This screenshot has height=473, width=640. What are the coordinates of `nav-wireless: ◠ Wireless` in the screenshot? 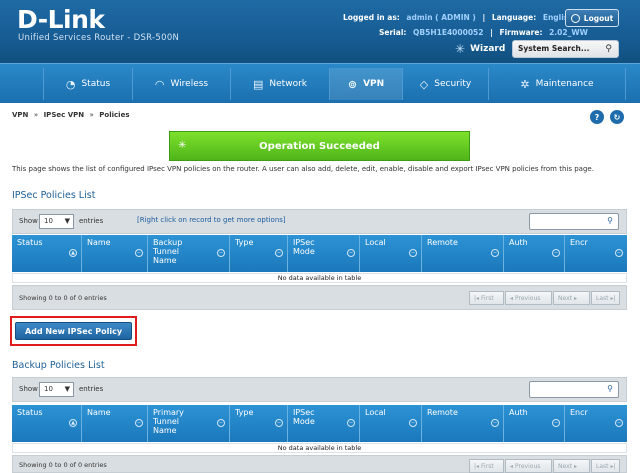 It's located at (181, 84).